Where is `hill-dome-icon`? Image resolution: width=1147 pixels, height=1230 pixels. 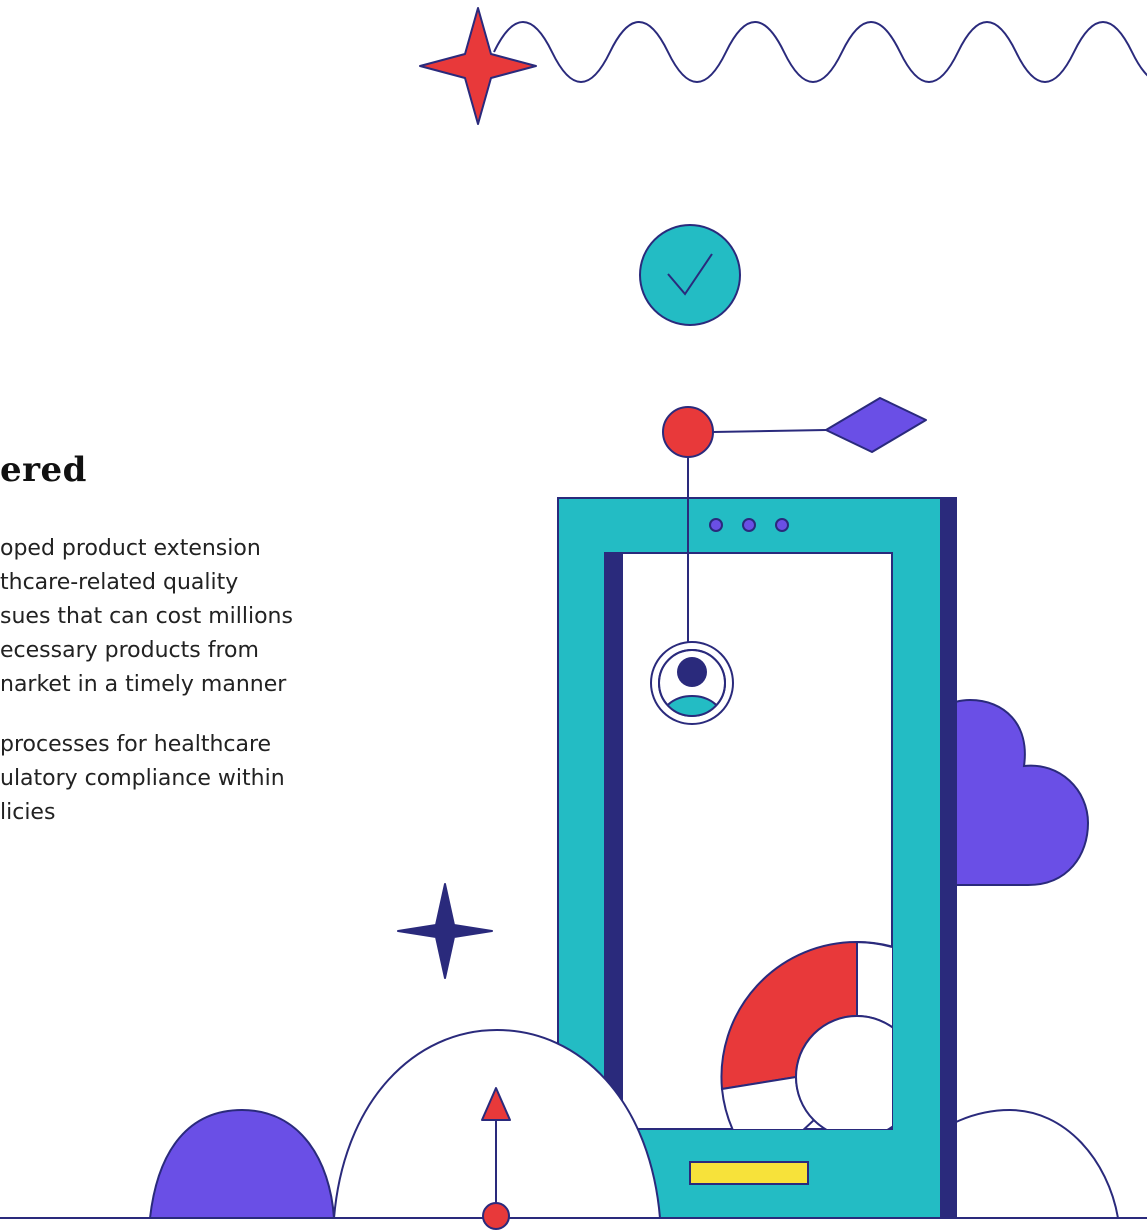 hill-dome-icon is located at coordinates (242, 1163).